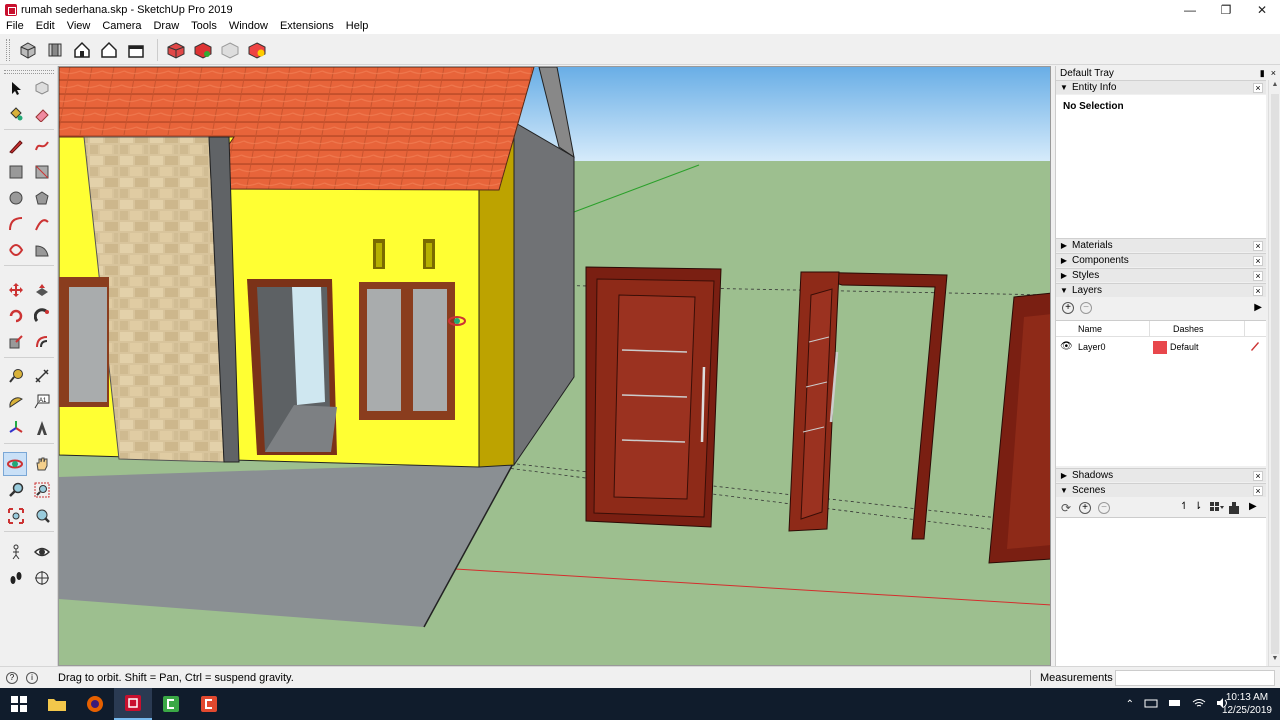 The height and width of the screenshot is (720, 1280). I want to click on measurements-input, so click(1195, 678).